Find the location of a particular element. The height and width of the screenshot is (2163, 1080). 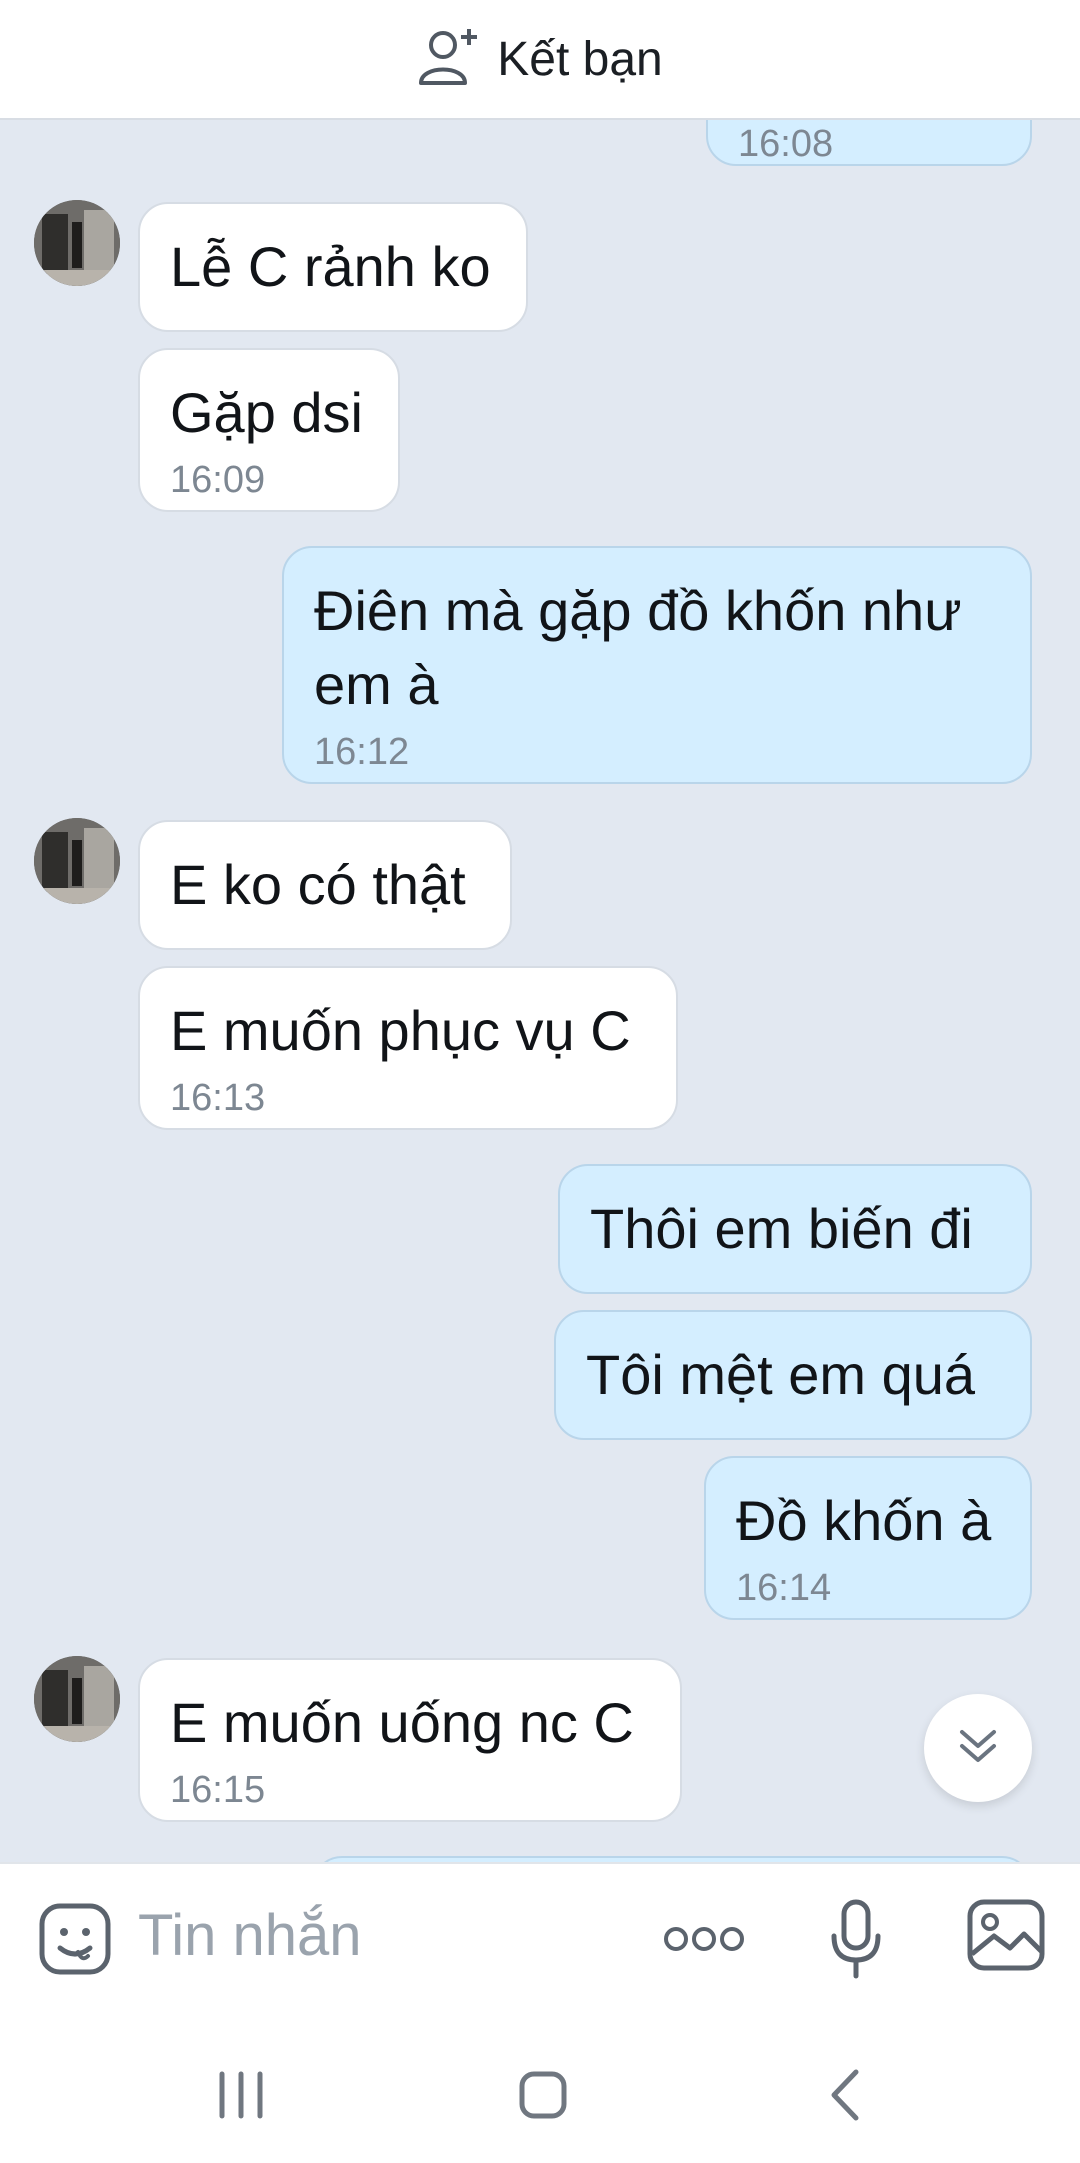

message-bubble-outgoing: Đồ khốn à 16:14 is located at coordinates (868, 1538).